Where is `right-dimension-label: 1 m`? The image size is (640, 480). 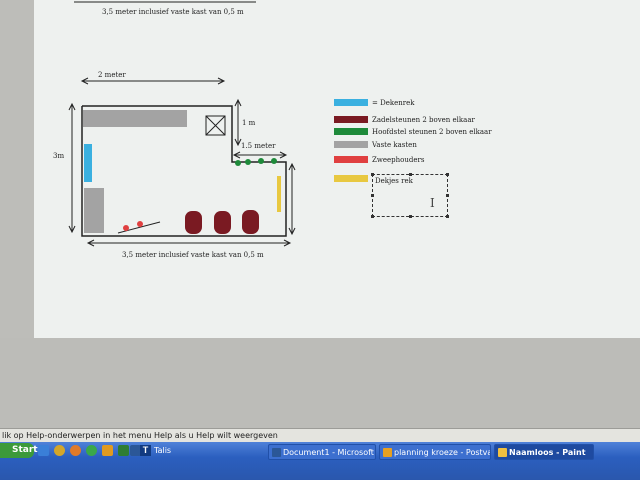 right-dimension-label: 1 m is located at coordinates (249, 123).